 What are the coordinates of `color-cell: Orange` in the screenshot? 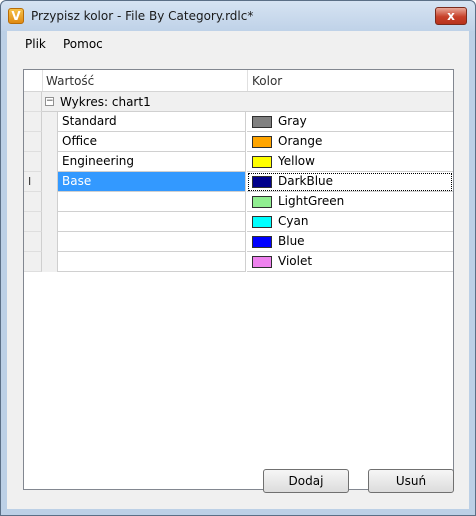 It's located at (350, 142).